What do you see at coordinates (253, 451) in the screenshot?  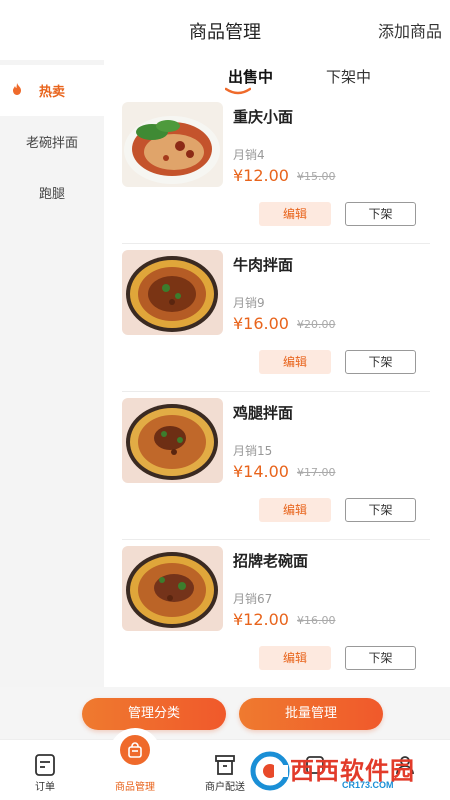 I see `monthly-sales: 月销15` at bounding box center [253, 451].